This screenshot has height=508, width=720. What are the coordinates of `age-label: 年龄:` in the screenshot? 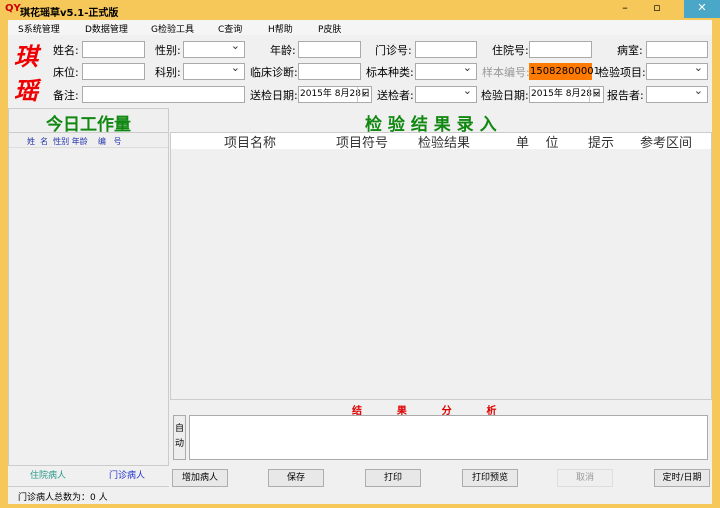 It's located at (283, 50).